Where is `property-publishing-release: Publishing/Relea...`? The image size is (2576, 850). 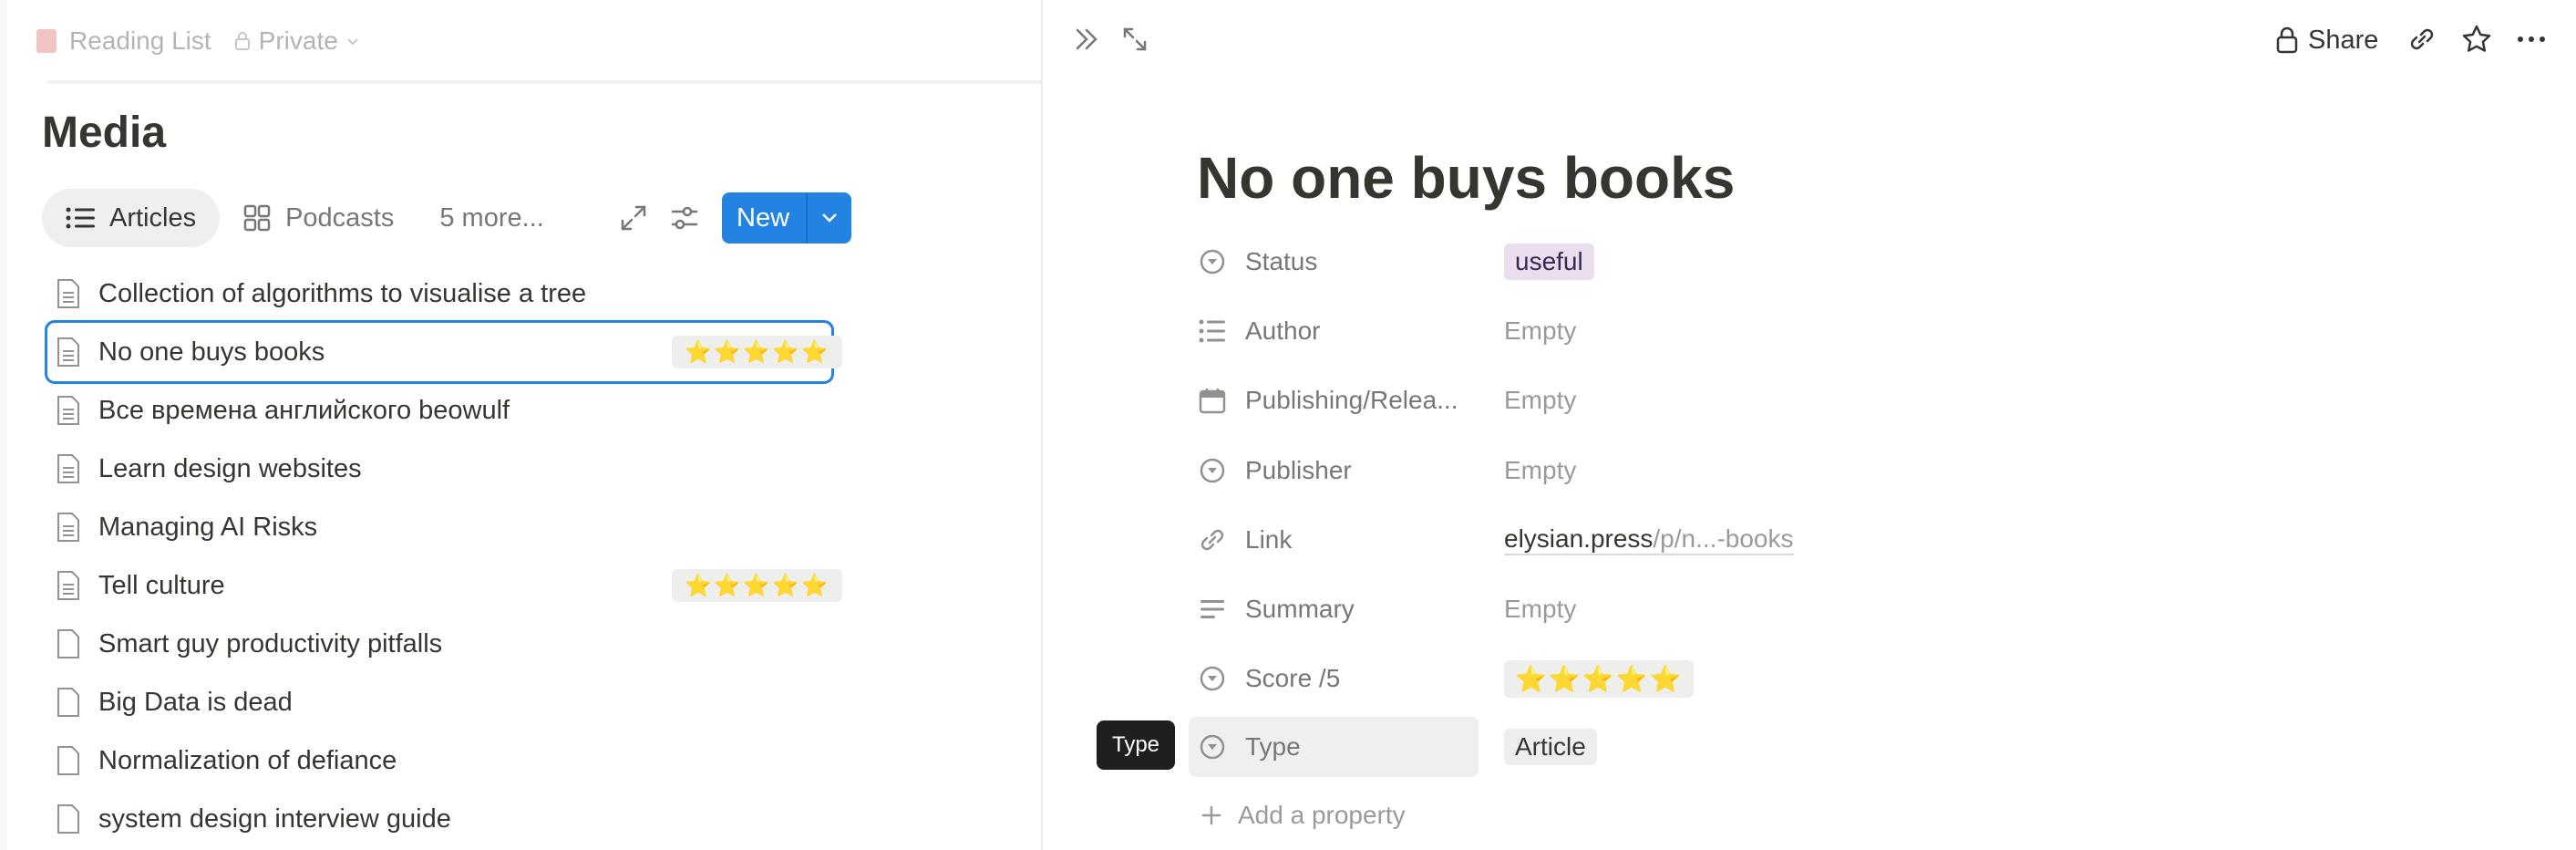 property-publishing-release: Publishing/Relea... is located at coordinates (1334, 400).